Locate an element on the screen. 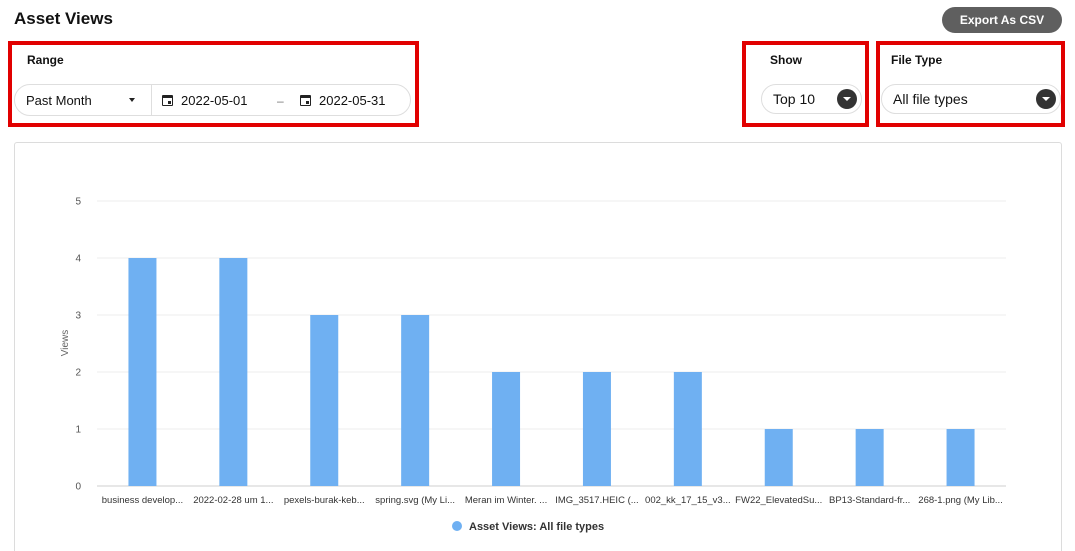 This screenshot has width=1075, height=551. legend-swatch is located at coordinates (457, 526).